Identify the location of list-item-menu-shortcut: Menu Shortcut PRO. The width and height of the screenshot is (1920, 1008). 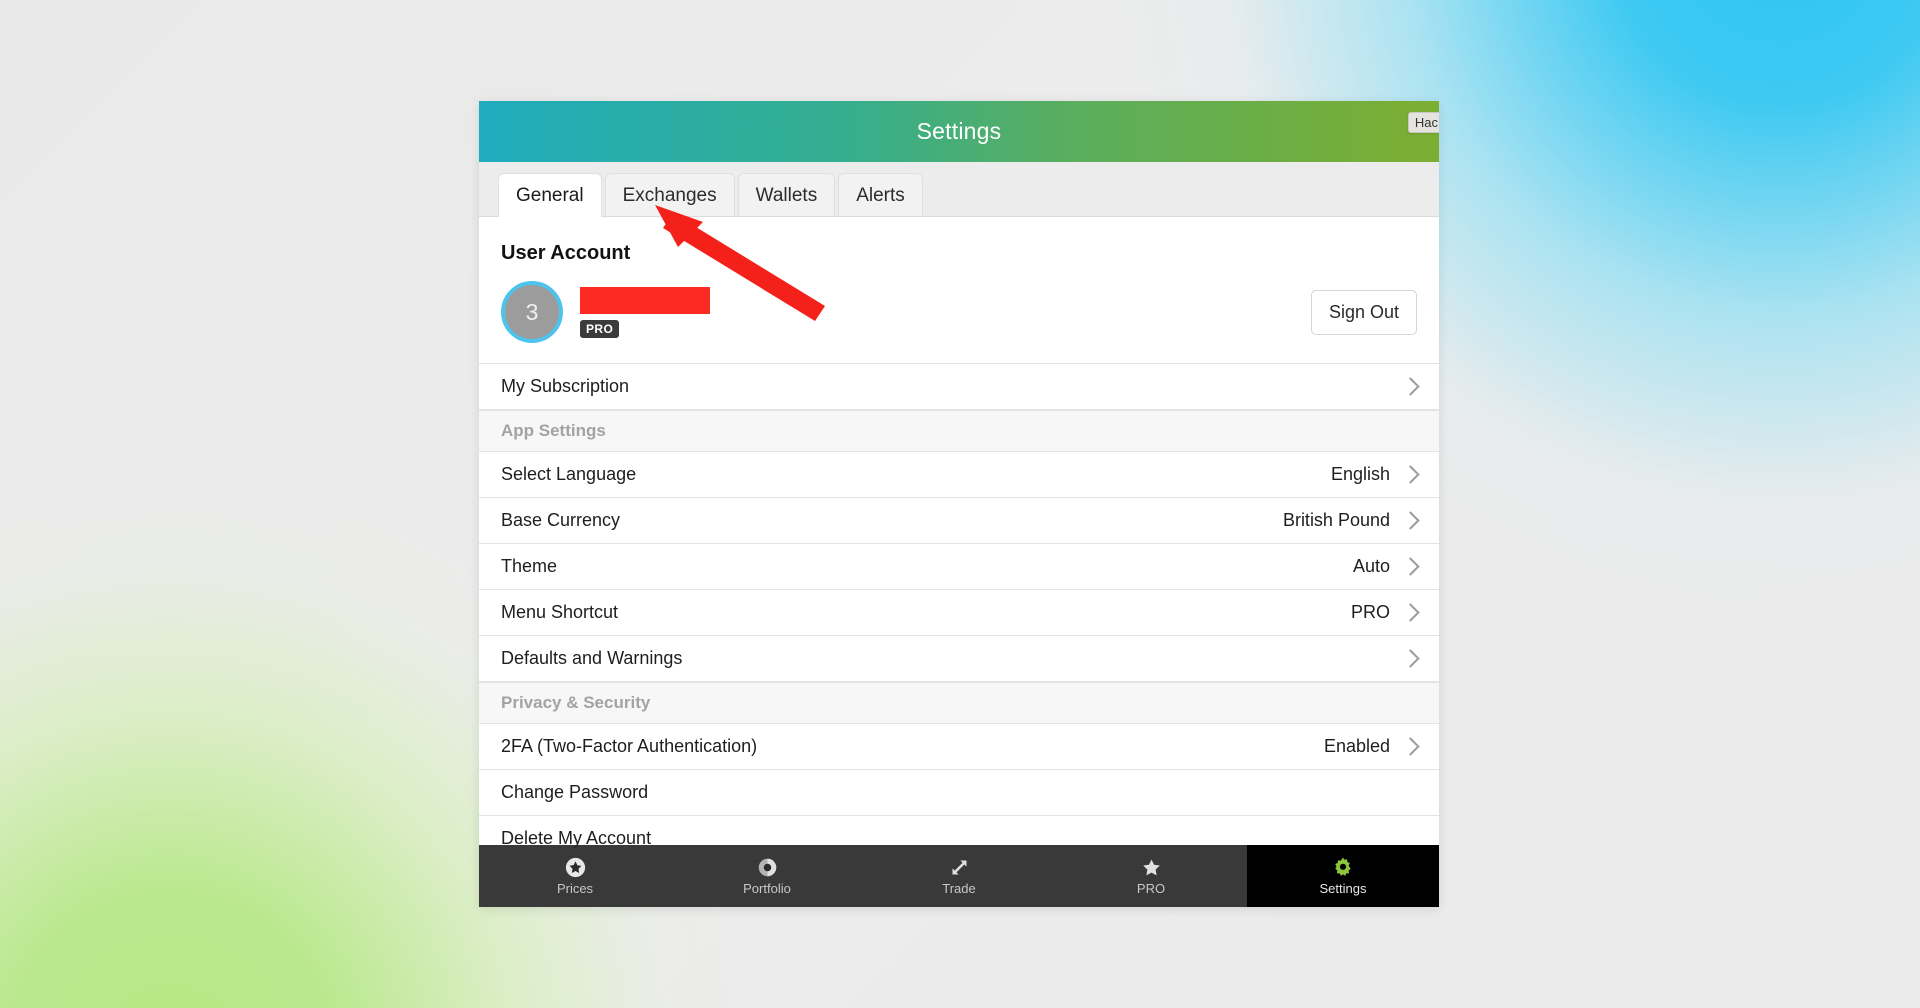
(959, 613).